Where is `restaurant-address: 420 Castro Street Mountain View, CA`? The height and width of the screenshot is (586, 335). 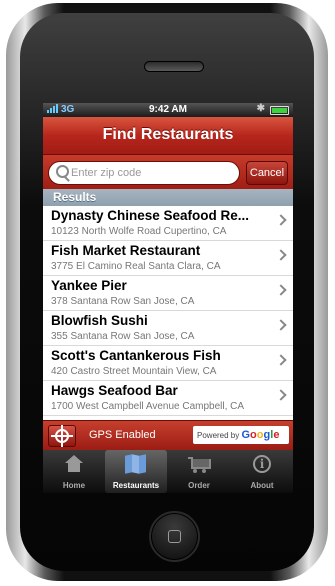 restaurant-address: 420 Castro Street Mountain View, CA is located at coordinates (134, 371).